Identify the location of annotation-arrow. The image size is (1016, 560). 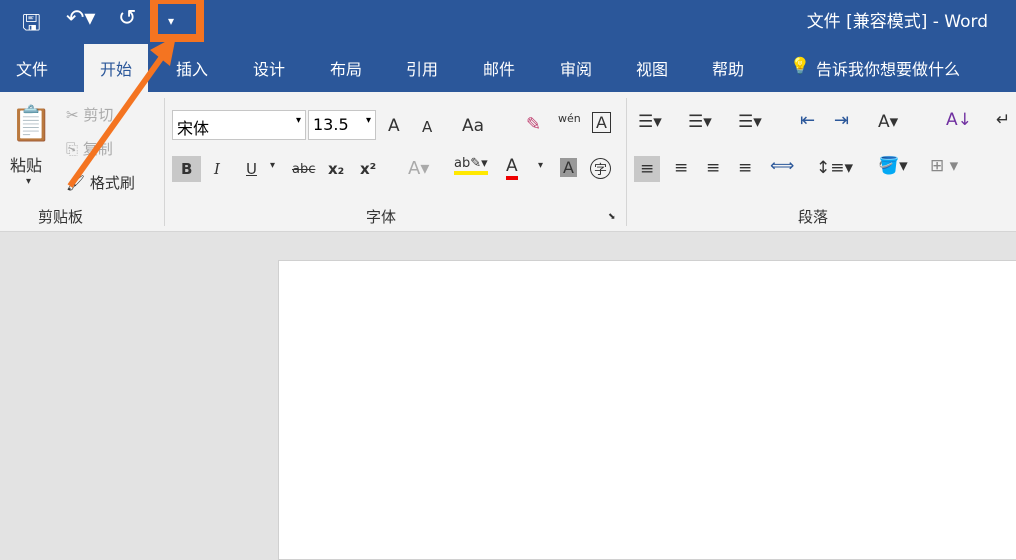
(121, 112).